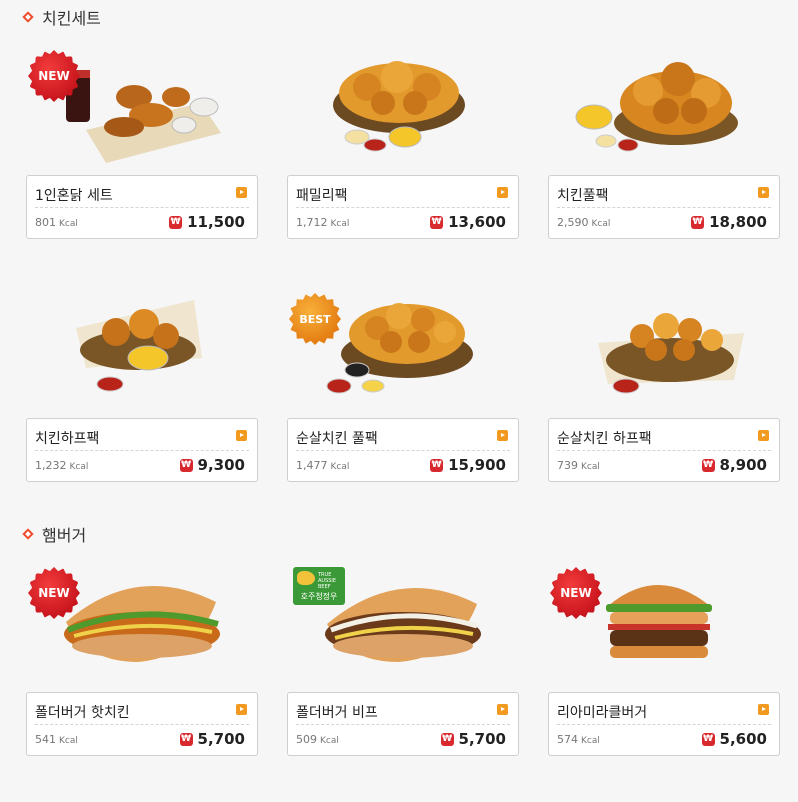  I want to click on section-header-chicken-set: 치킨세트, so click(61, 17).